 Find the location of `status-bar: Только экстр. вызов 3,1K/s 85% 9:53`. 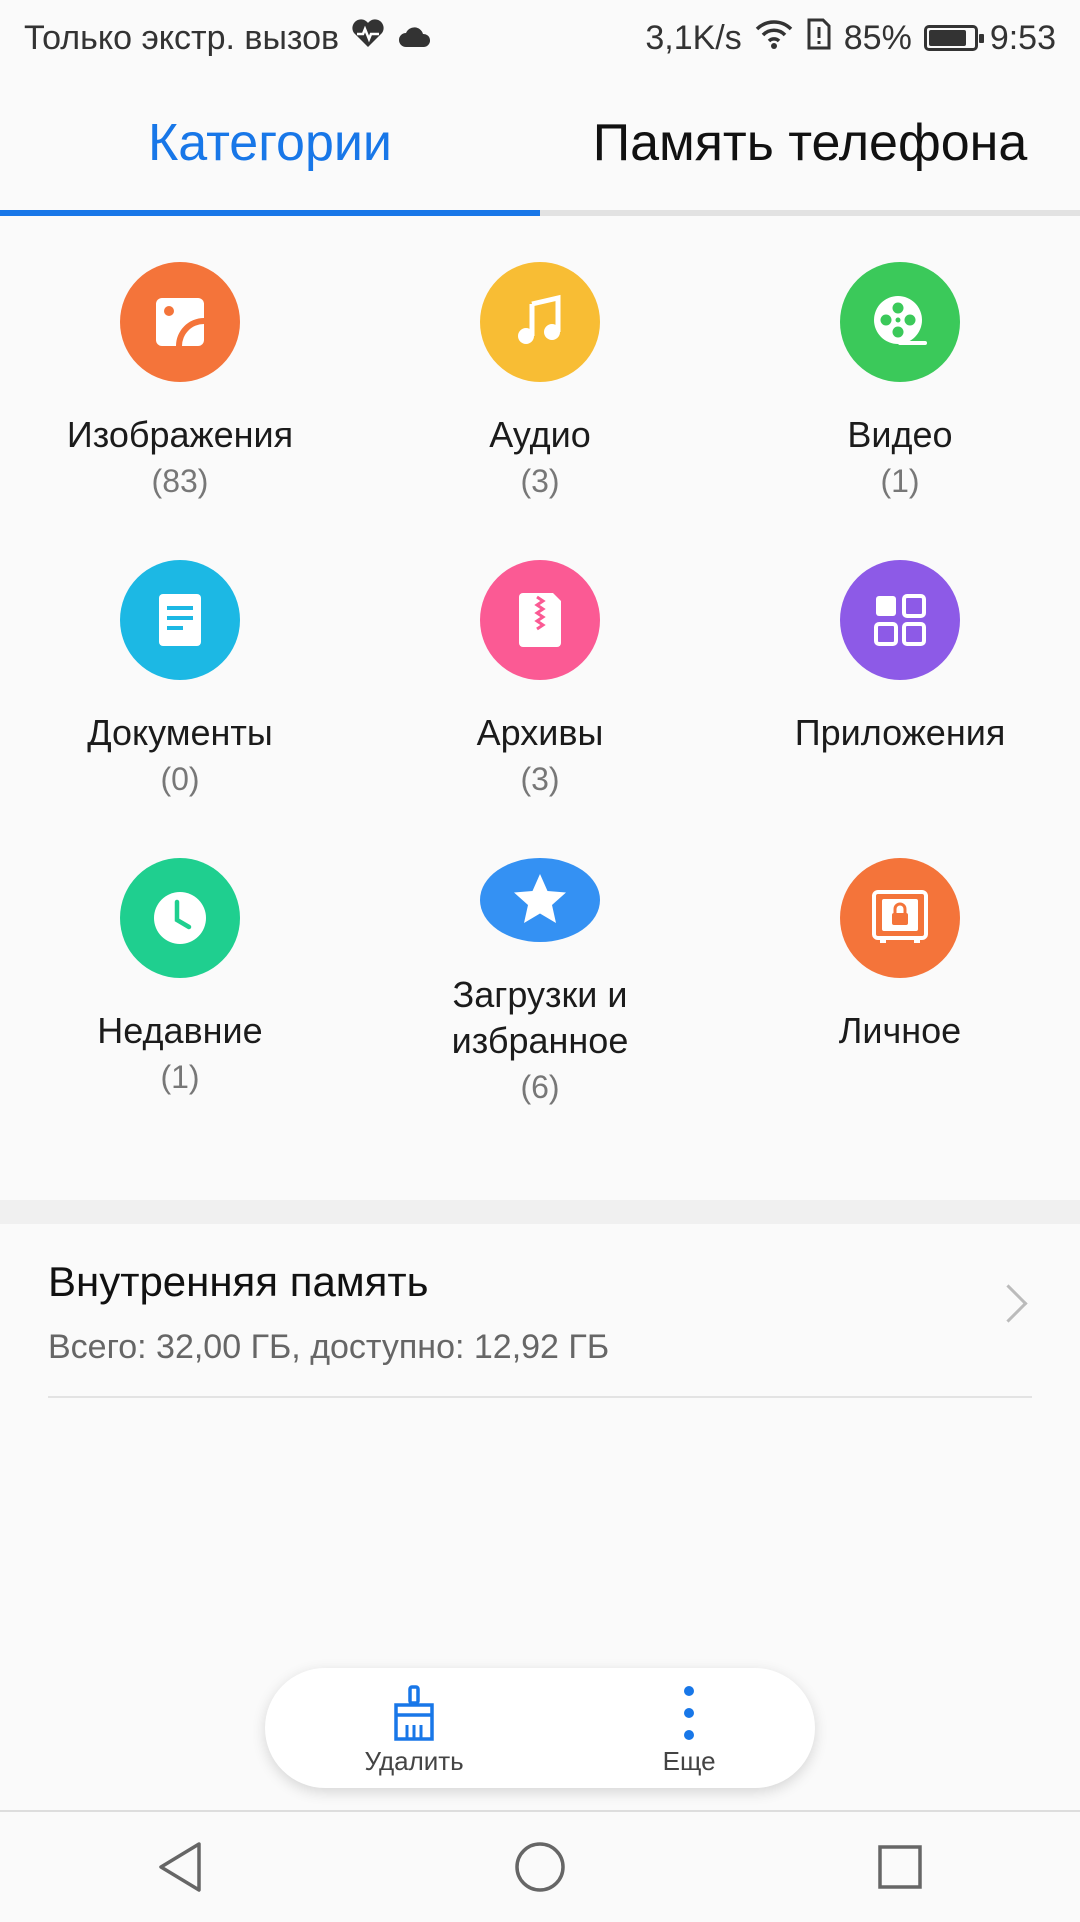

status-bar: Только экстр. вызов 3,1K/s 85% 9:53 is located at coordinates (540, 38).